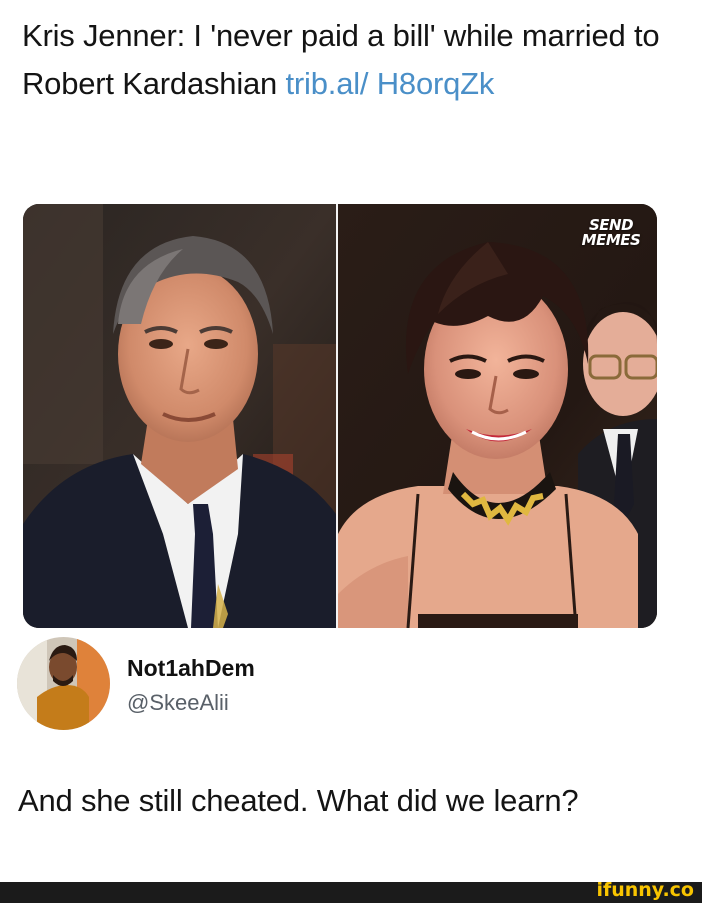 This screenshot has width=702, height=903. I want to click on watermark-line-2: MEMES, so click(611, 240).